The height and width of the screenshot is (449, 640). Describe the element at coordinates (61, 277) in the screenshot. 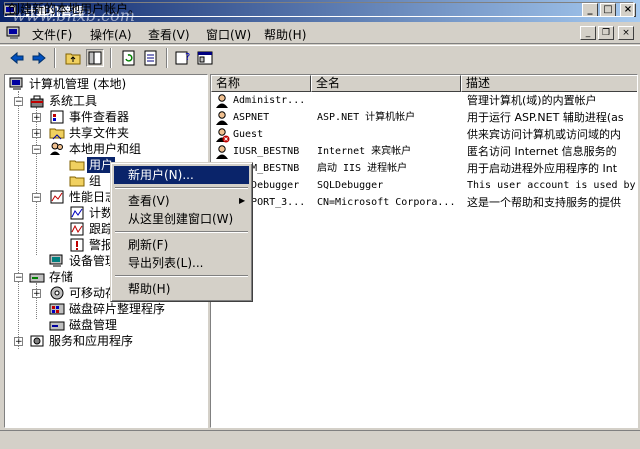

I see `tree-item-storage: 存储` at that location.